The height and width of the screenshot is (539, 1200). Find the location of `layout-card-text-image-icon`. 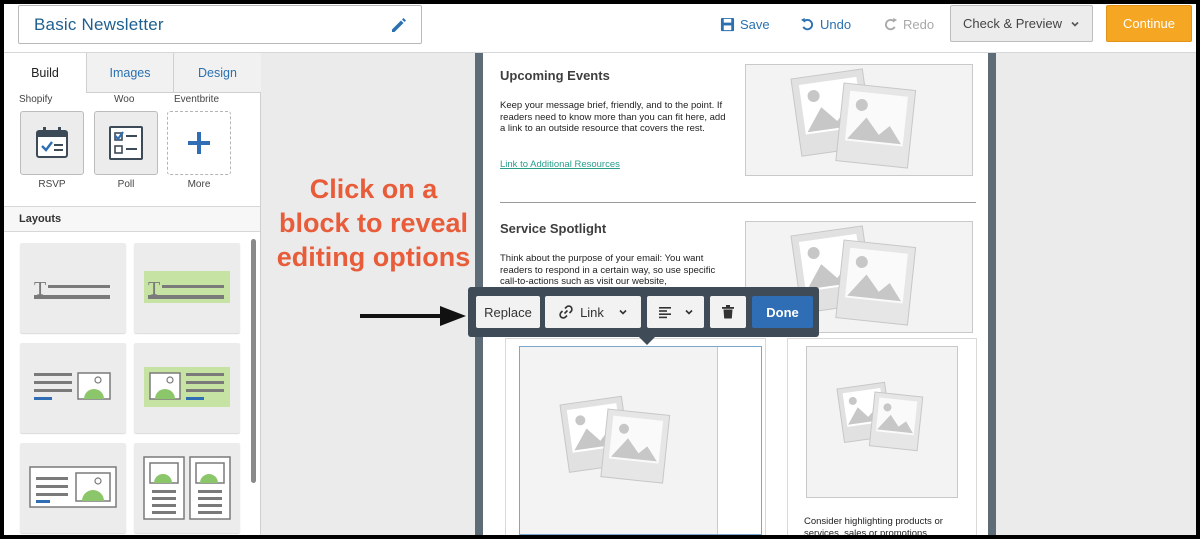

layout-card-text-image-icon is located at coordinates (73, 487).